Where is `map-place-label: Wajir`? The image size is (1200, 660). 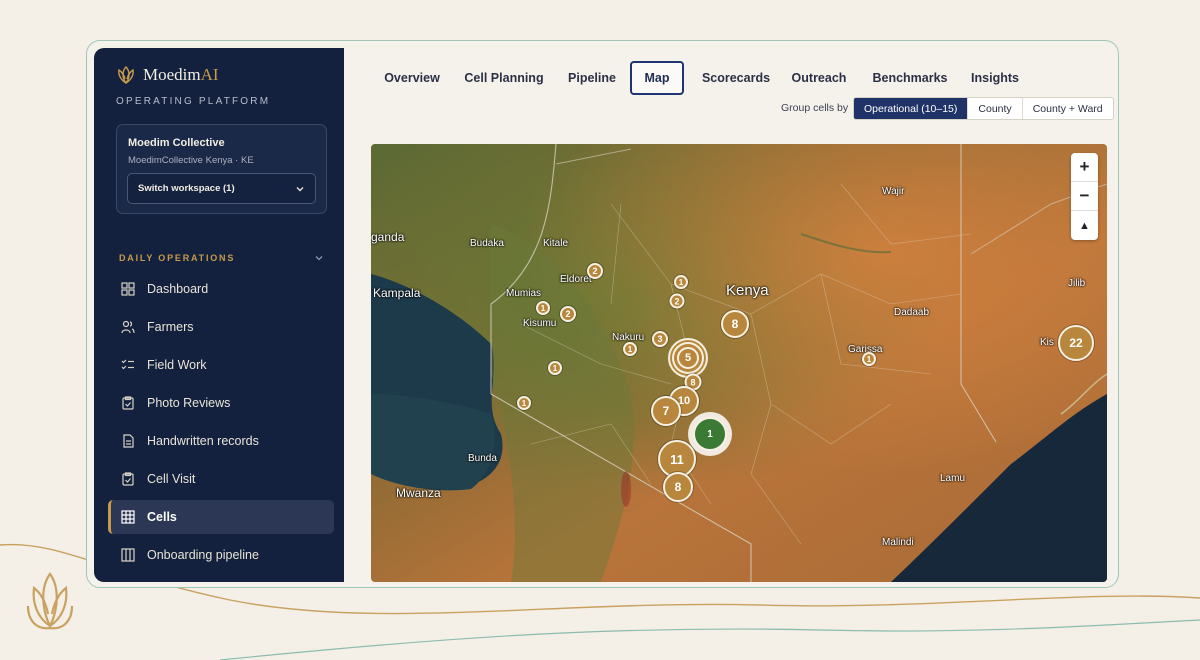
map-place-label: Wajir is located at coordinates (893, 191).